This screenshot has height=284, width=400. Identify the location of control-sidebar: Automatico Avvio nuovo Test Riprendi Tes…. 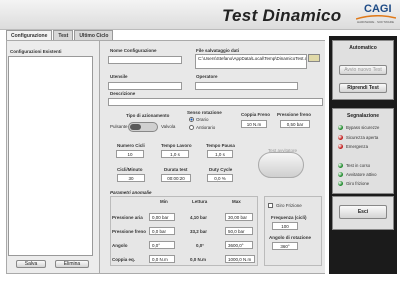
(363, 155).